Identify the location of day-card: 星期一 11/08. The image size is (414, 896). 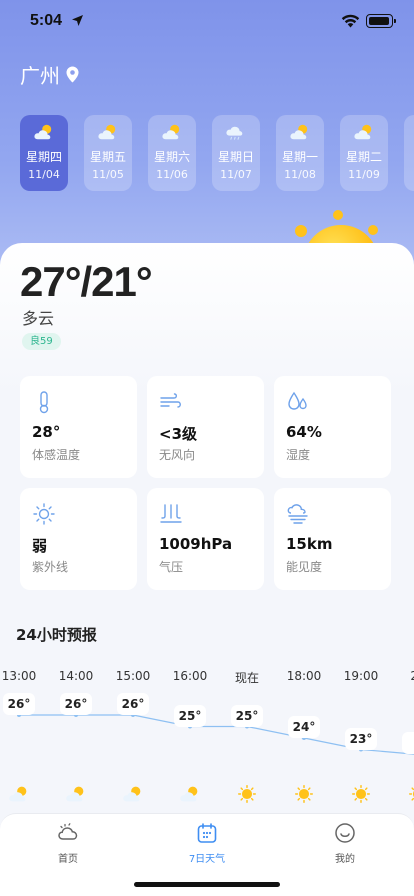
(300, 153).